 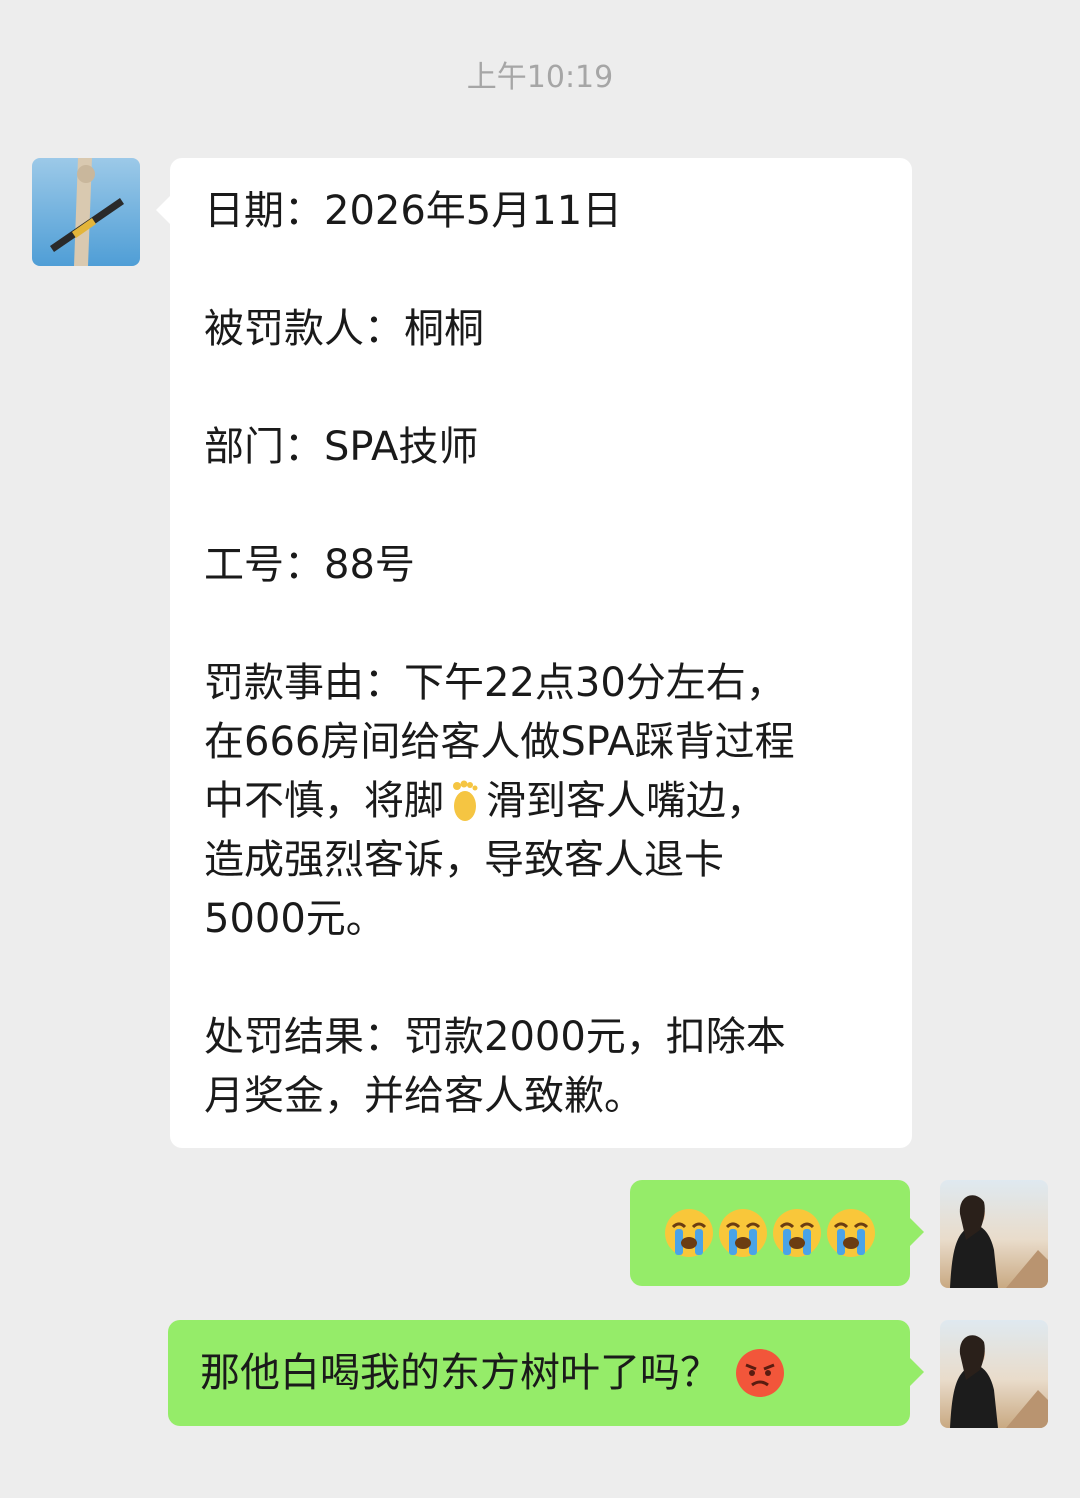 I want to click on reason-line: 罚款事由：下午22点30分左右，, so click(x=495, y=683).